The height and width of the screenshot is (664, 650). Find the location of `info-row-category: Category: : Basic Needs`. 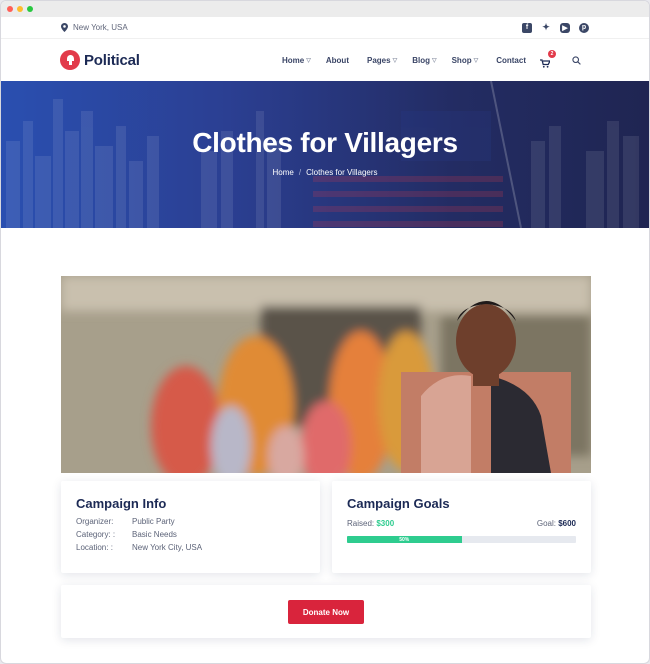

info-row-category: Category: : Basic Needs is located at coordinates (190, 534).